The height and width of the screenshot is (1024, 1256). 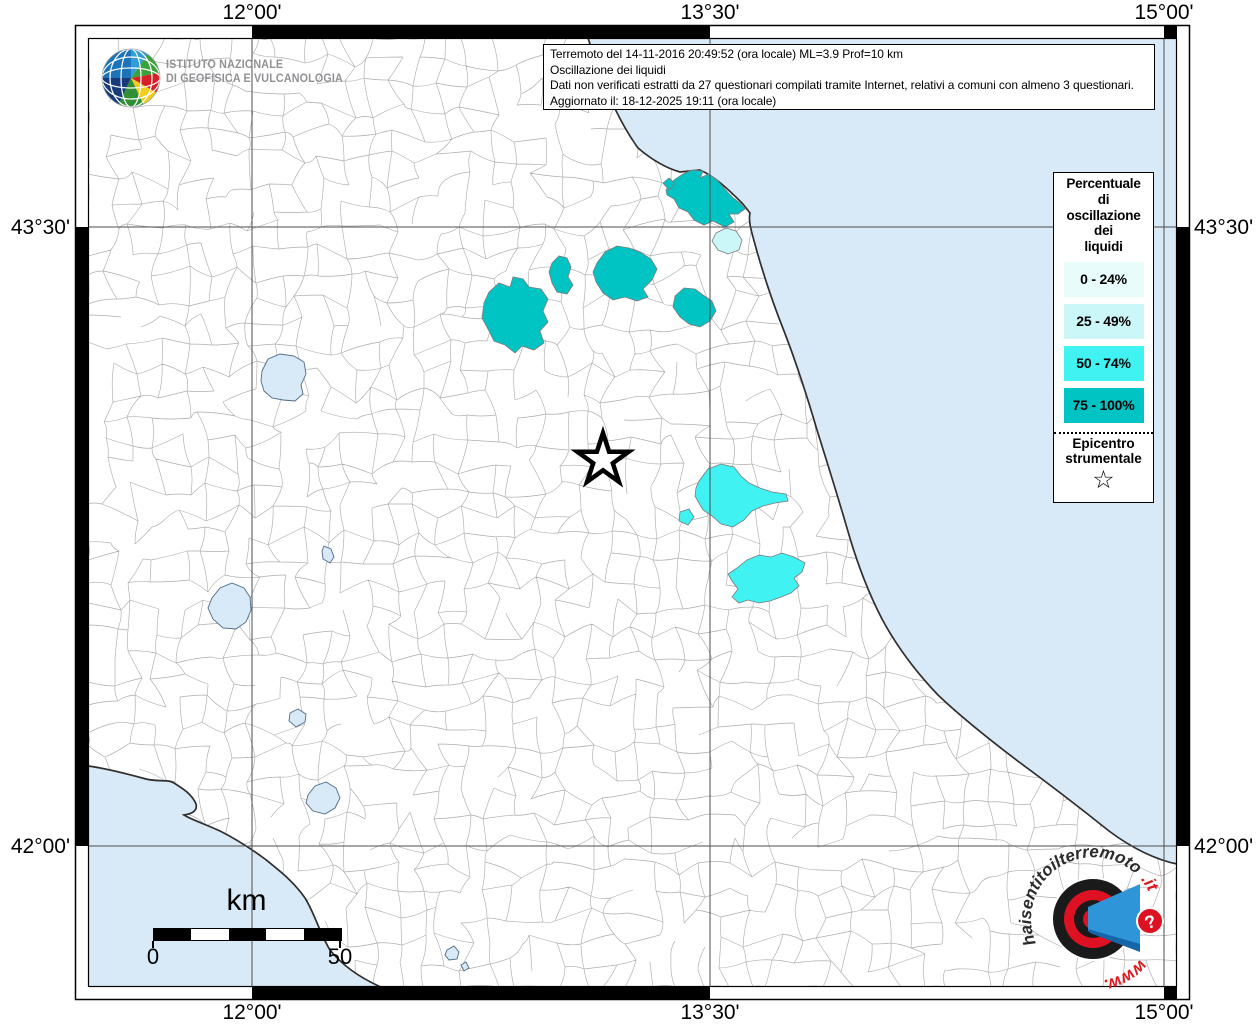 What do you see at coordinates (603, 456) in the screenshot?
I see `epicenter-star` at bounding box center [603, 456].